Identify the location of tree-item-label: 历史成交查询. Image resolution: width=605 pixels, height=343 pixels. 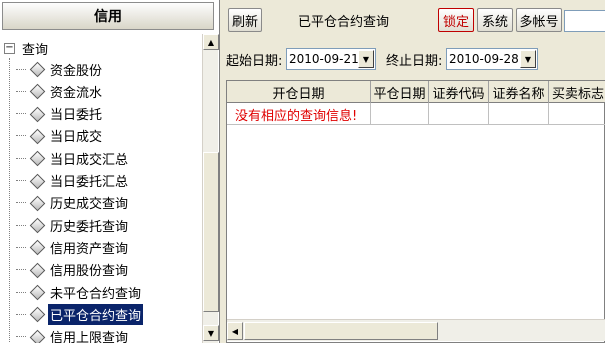
(89, 205).